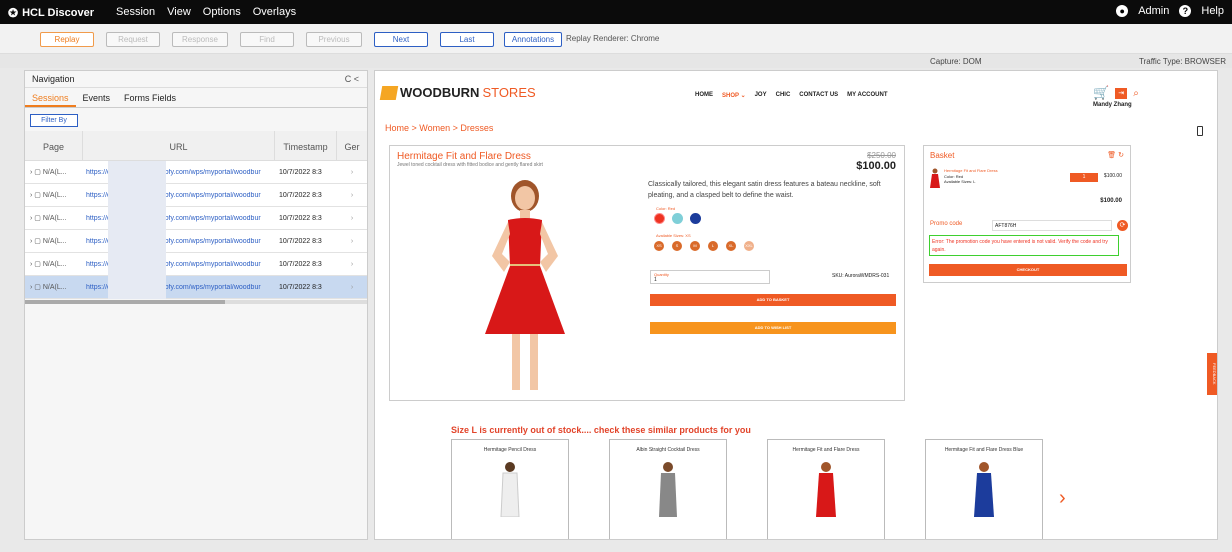  Describe the element at coordinates (1182, 61) in the screenshot. I see `traffic-type-label: Traffic Type: BROWSER` at that location.